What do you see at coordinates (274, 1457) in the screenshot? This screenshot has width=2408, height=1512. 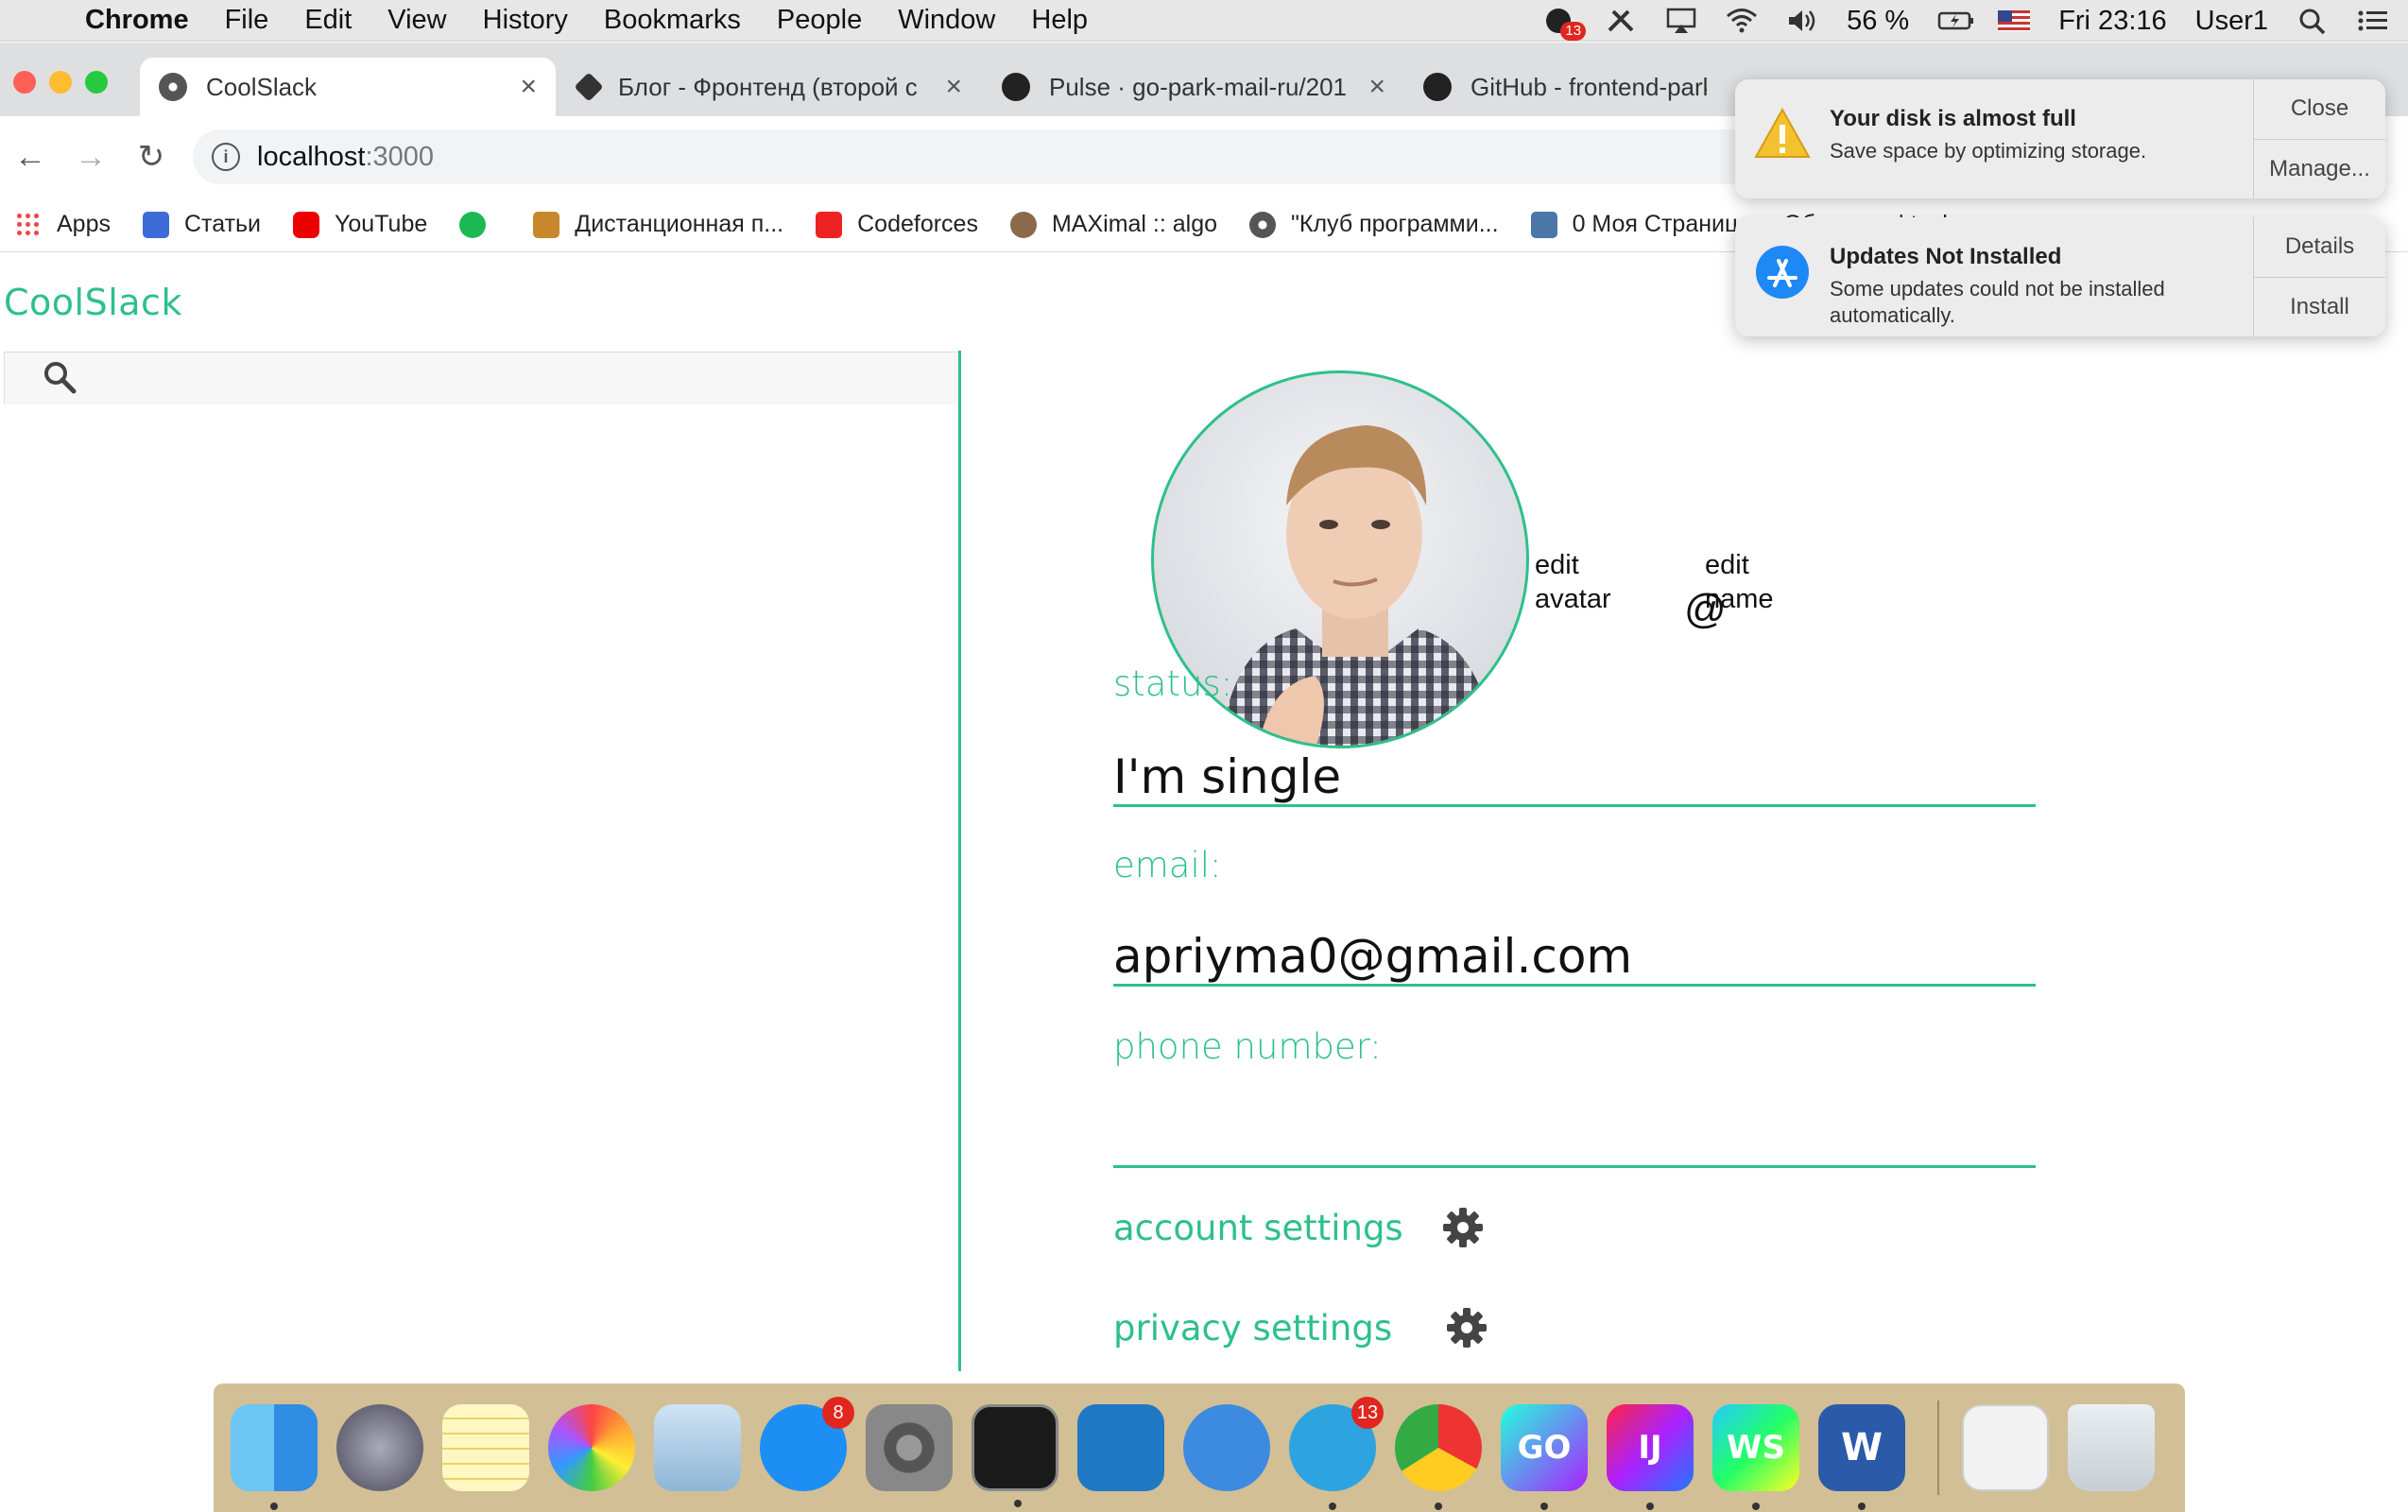 I see `finder-icon` at bounding box center [274, 1457].